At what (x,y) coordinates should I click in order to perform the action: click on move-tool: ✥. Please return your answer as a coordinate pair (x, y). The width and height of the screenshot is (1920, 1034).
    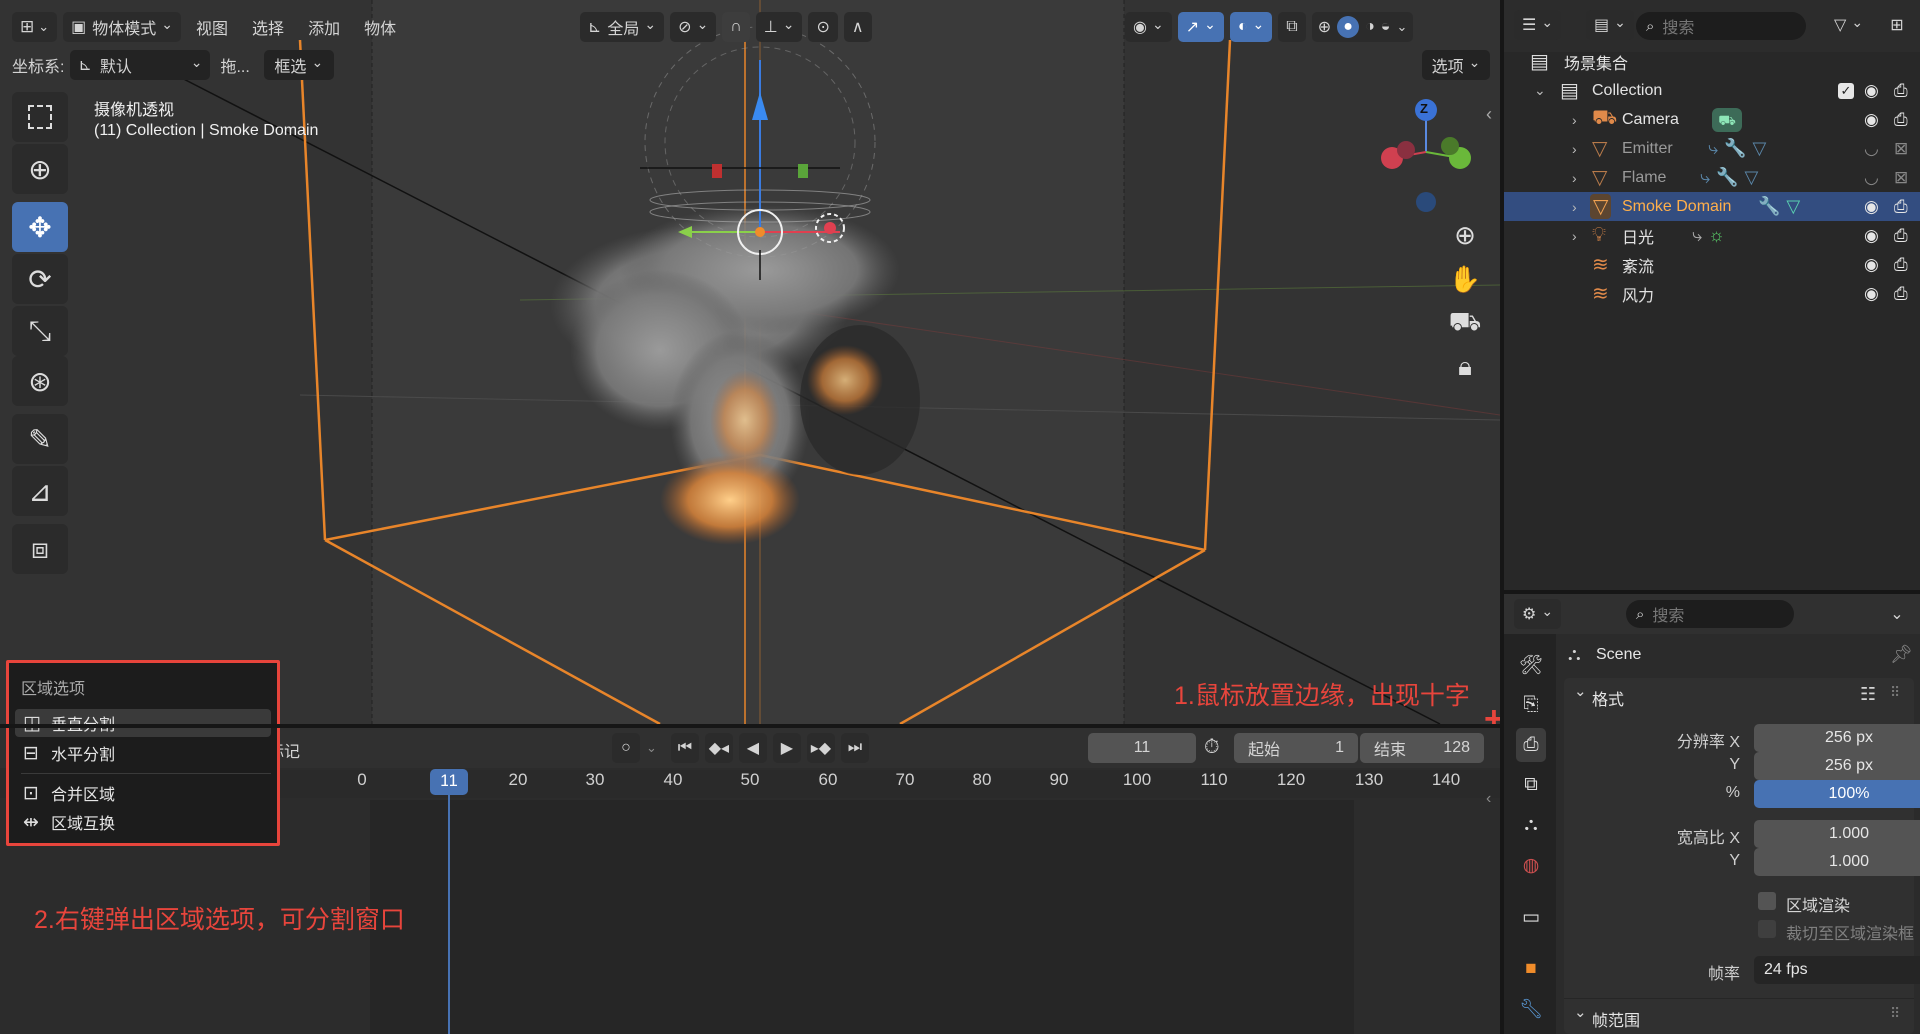
    Looking at the image, I should click on (40, 227).